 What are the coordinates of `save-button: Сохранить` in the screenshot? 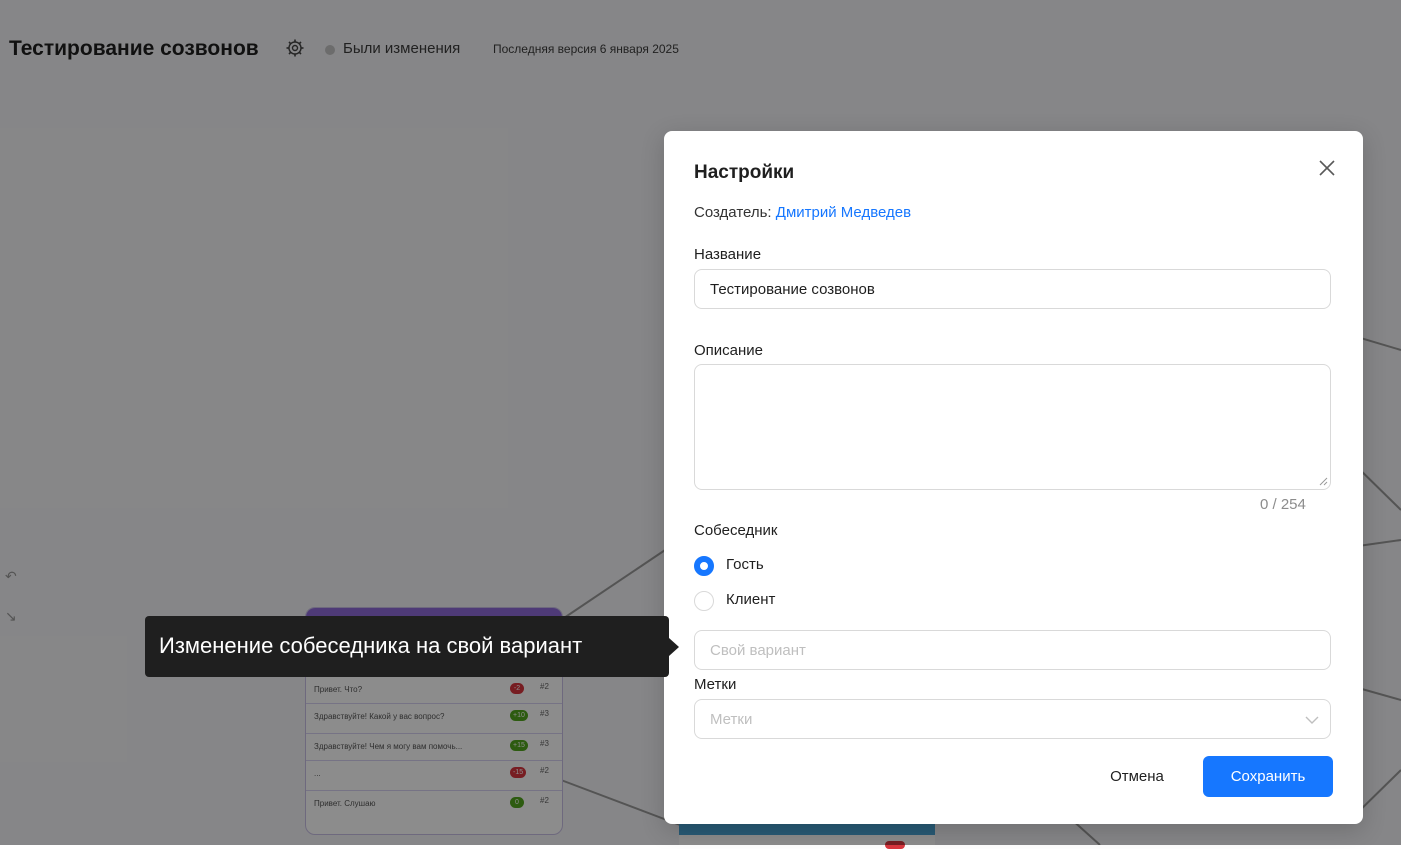 It's located at (1268, 776).